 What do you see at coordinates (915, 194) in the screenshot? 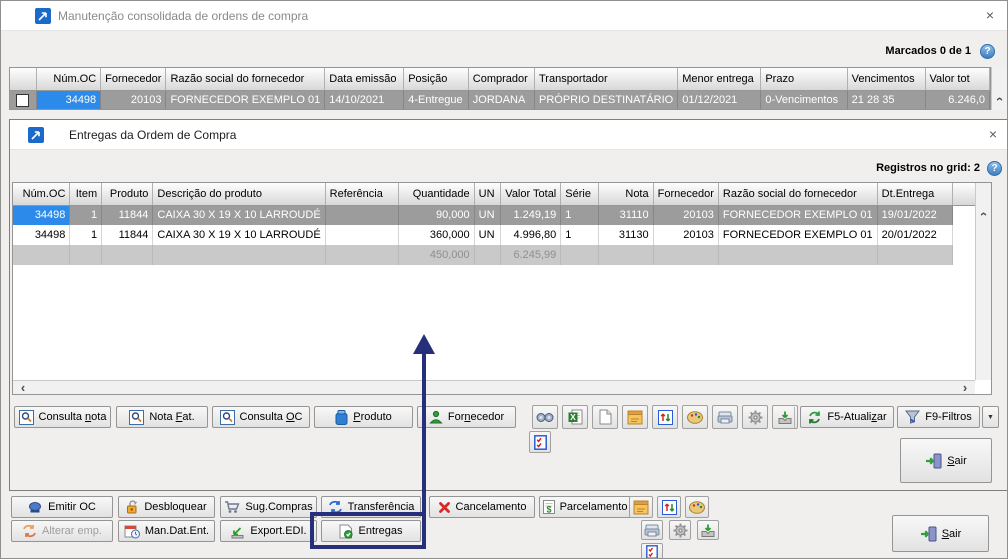
I see `col-header: Dt.Entrega` at bounding box center [915, 194].